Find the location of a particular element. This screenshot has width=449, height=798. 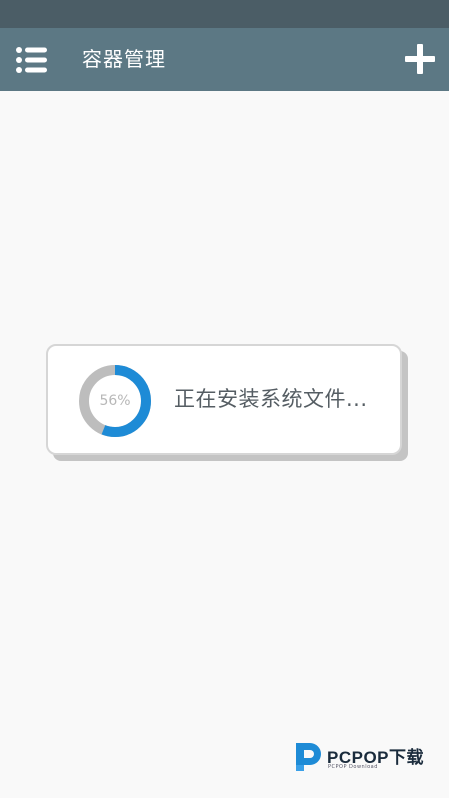

pcpop-logo-icon is located at coordinates (308, 757).